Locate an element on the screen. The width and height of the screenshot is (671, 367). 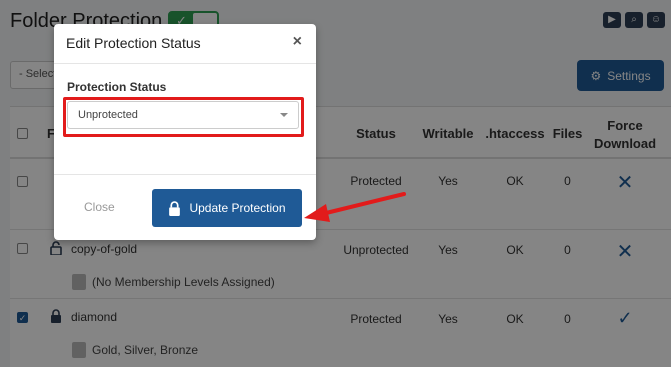
update-protection-button: Update Protection is located at coordinates (227, 208).